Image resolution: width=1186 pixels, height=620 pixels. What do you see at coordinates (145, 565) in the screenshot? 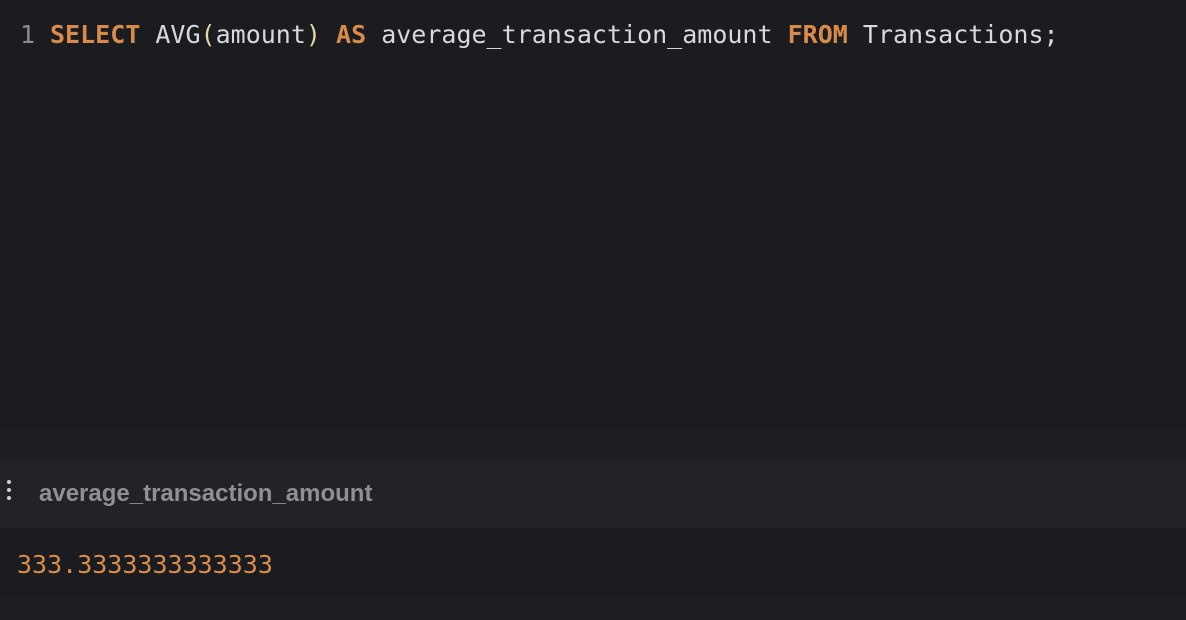
I see `result-cell: 333.3333333333333` at bounding box center [145, 565].